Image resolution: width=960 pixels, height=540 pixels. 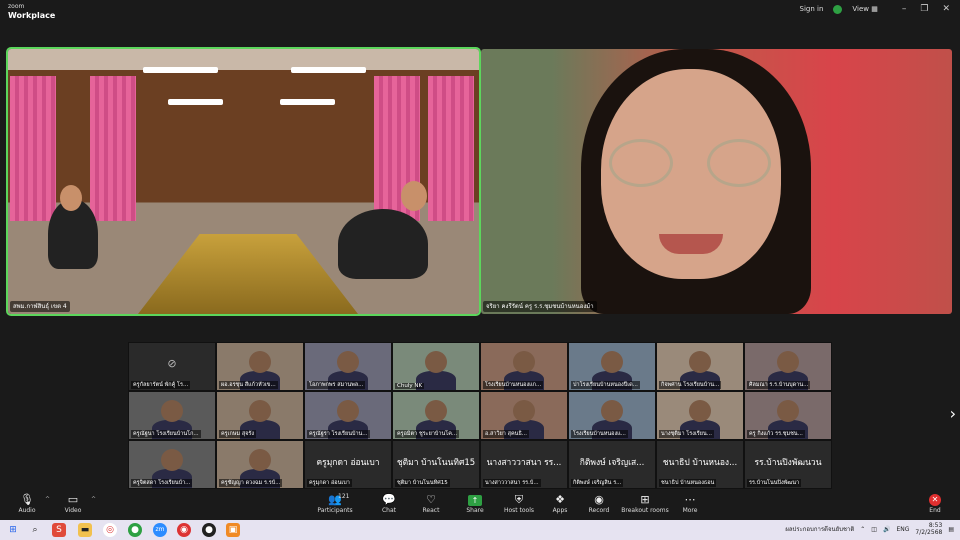 I want to click on close-icon: ✕, so click(x=946, y=9).